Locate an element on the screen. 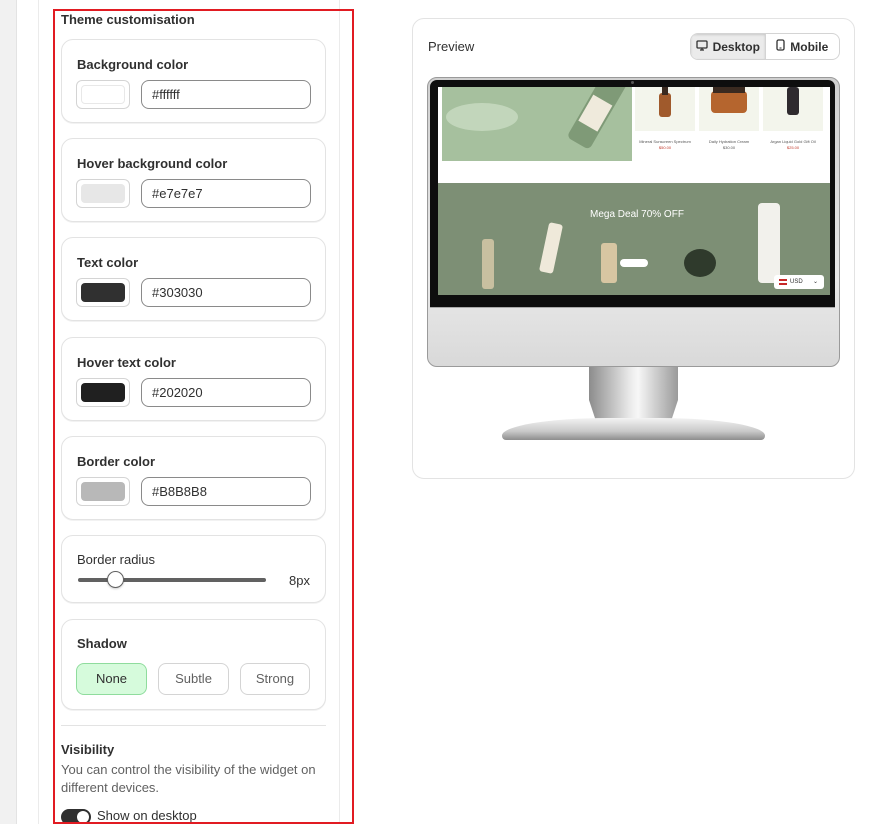 The width and height of the screenshot is (896, 824). shadow-none-button: None is located at coordinates (111, 679).